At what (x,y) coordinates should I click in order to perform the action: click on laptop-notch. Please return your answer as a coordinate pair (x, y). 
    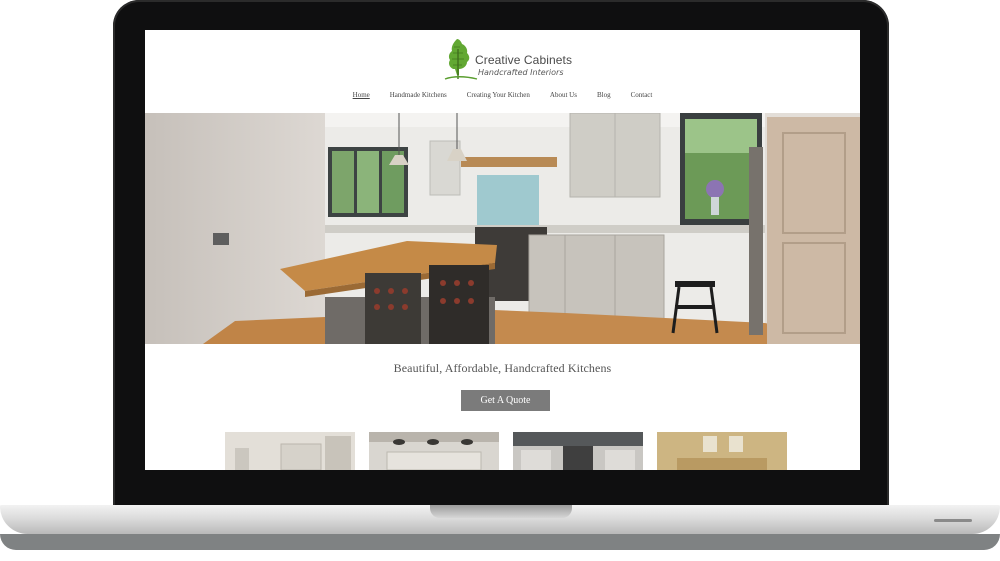
    Looking at the image, I should click on (501, 511).